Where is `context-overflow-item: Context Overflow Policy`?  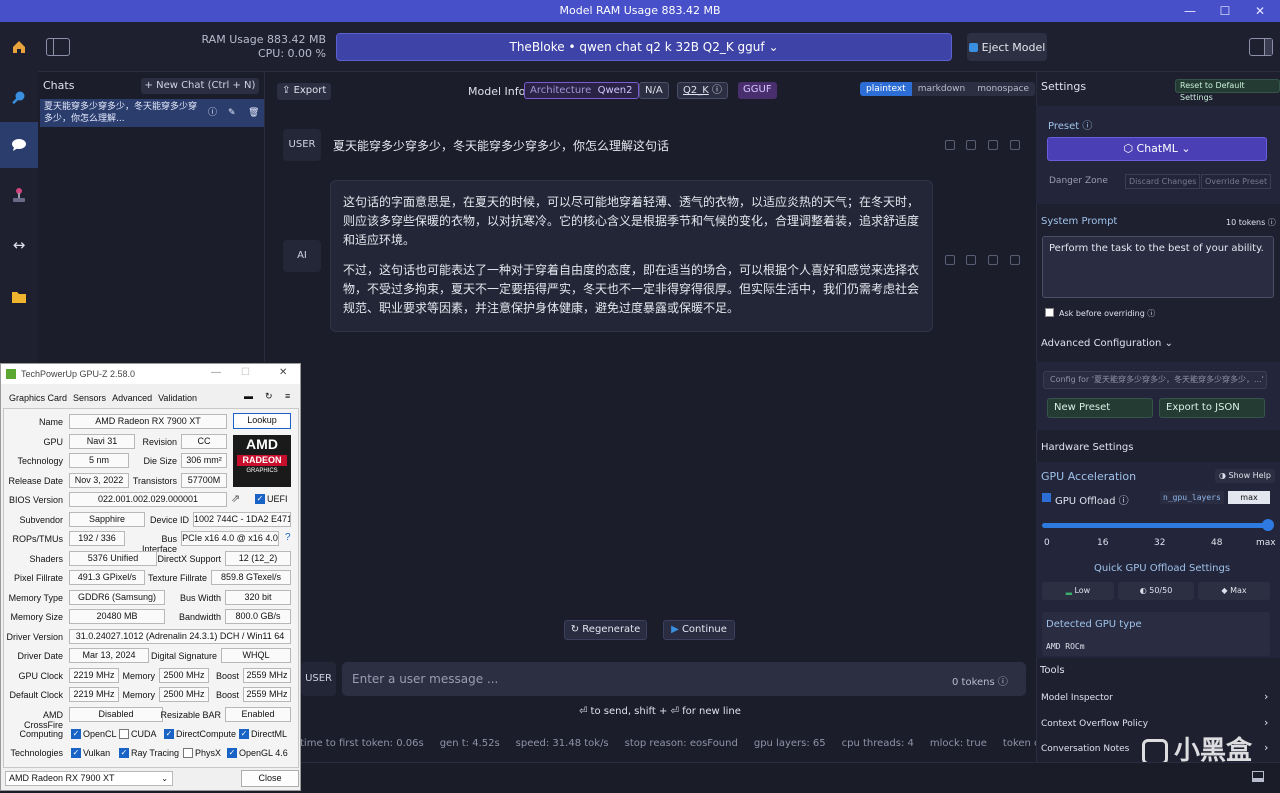 context-overflow-item: Context Overflow Policy is located at coordinates (1094, 724).